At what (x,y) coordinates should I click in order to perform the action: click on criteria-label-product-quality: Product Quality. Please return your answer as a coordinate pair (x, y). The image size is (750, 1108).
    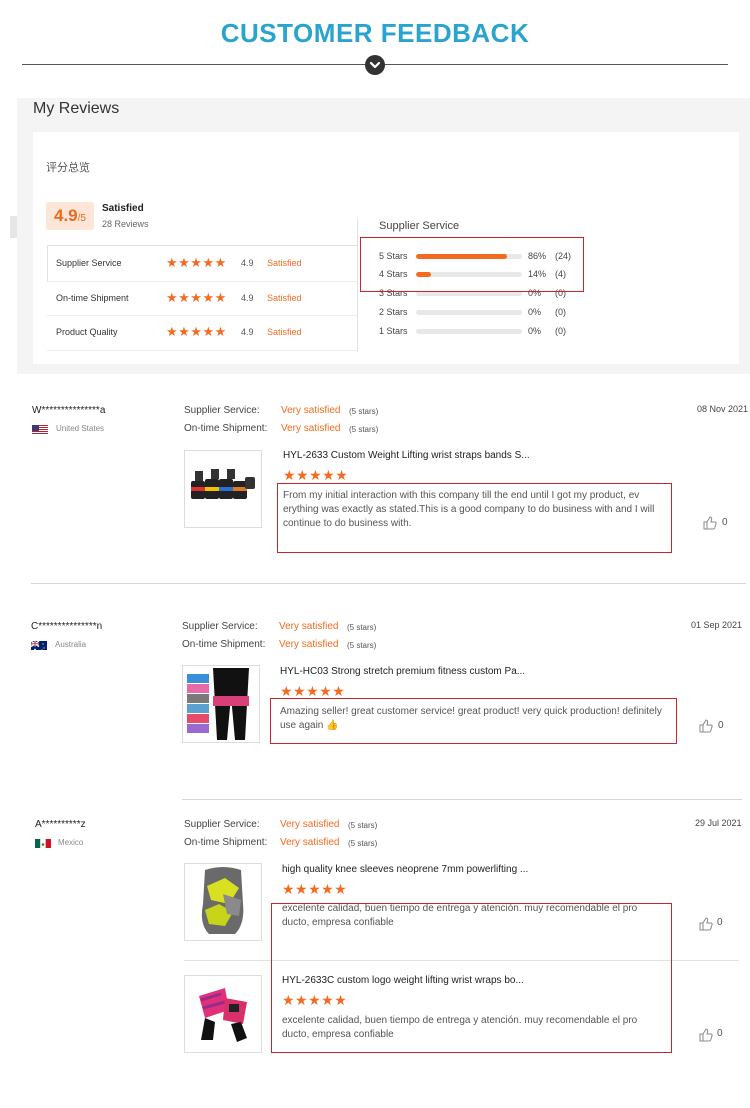
    Looking at the image, I should click on (87, 332).